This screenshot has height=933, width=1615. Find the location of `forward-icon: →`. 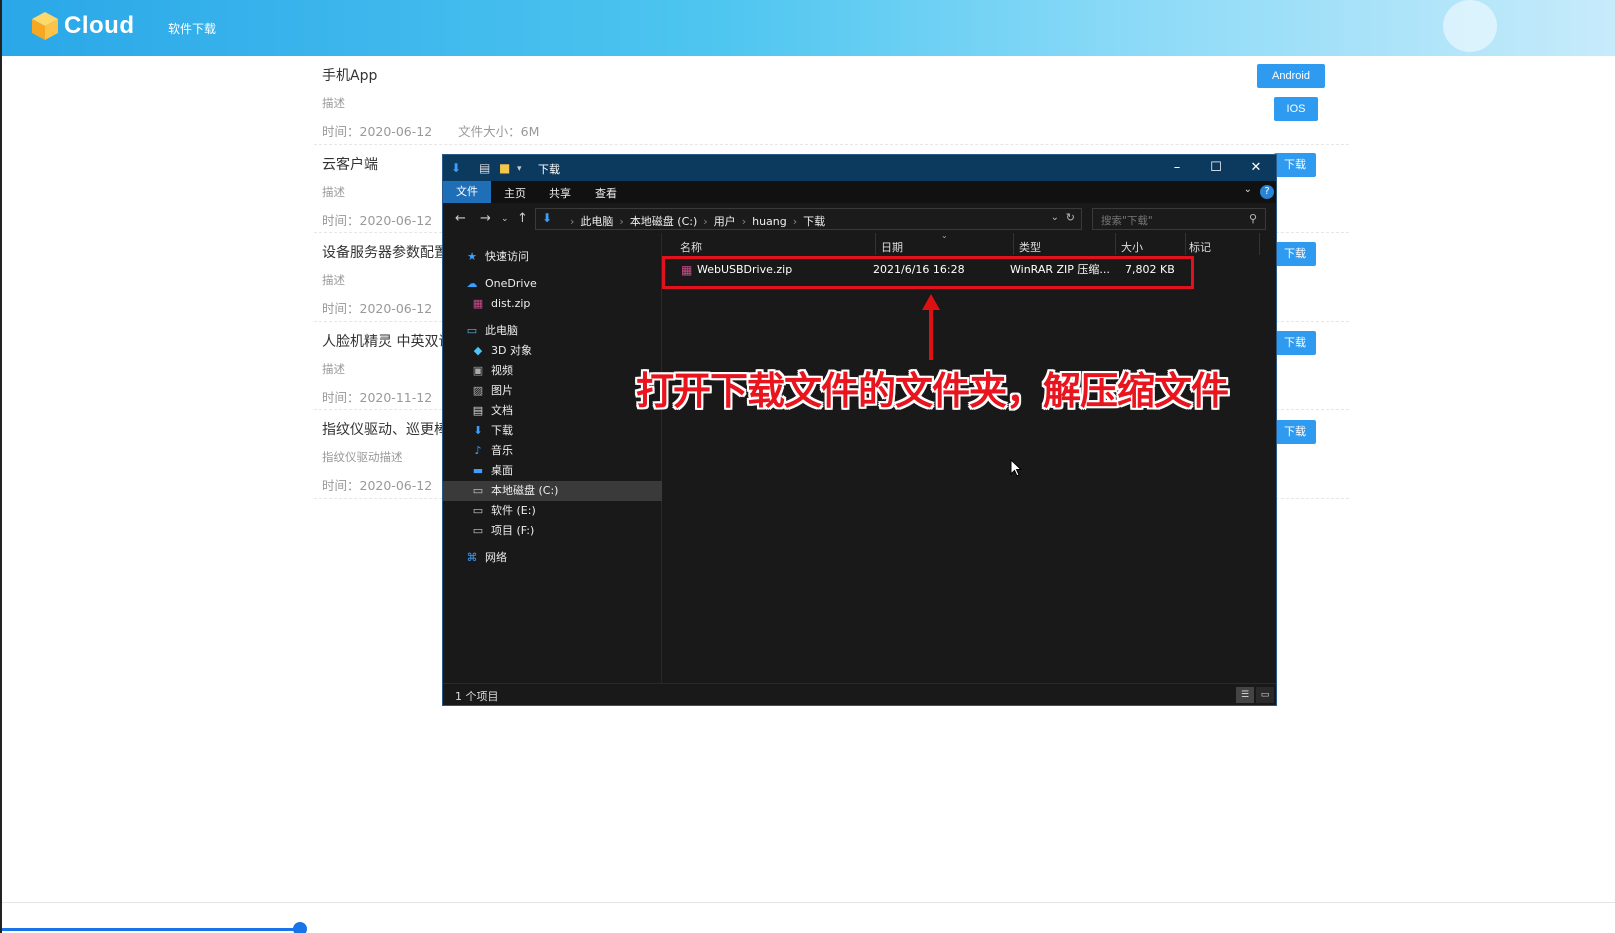

forward-icon: → is located at coordinates (485, 218).